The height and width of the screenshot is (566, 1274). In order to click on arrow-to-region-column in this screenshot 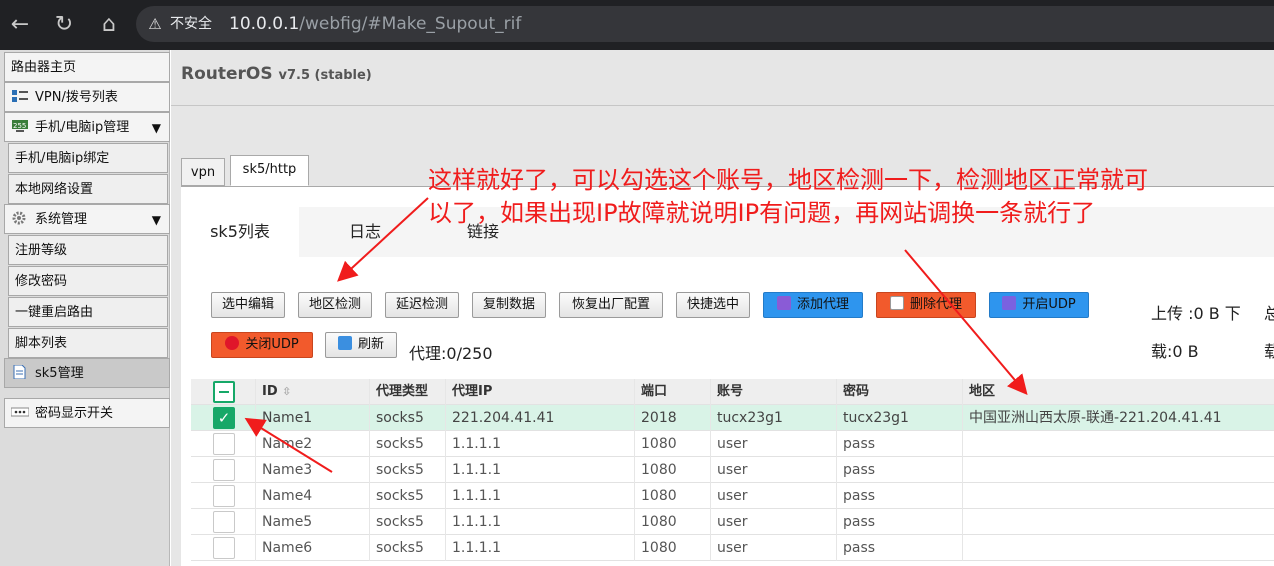, I will do `click(966, 322)`.